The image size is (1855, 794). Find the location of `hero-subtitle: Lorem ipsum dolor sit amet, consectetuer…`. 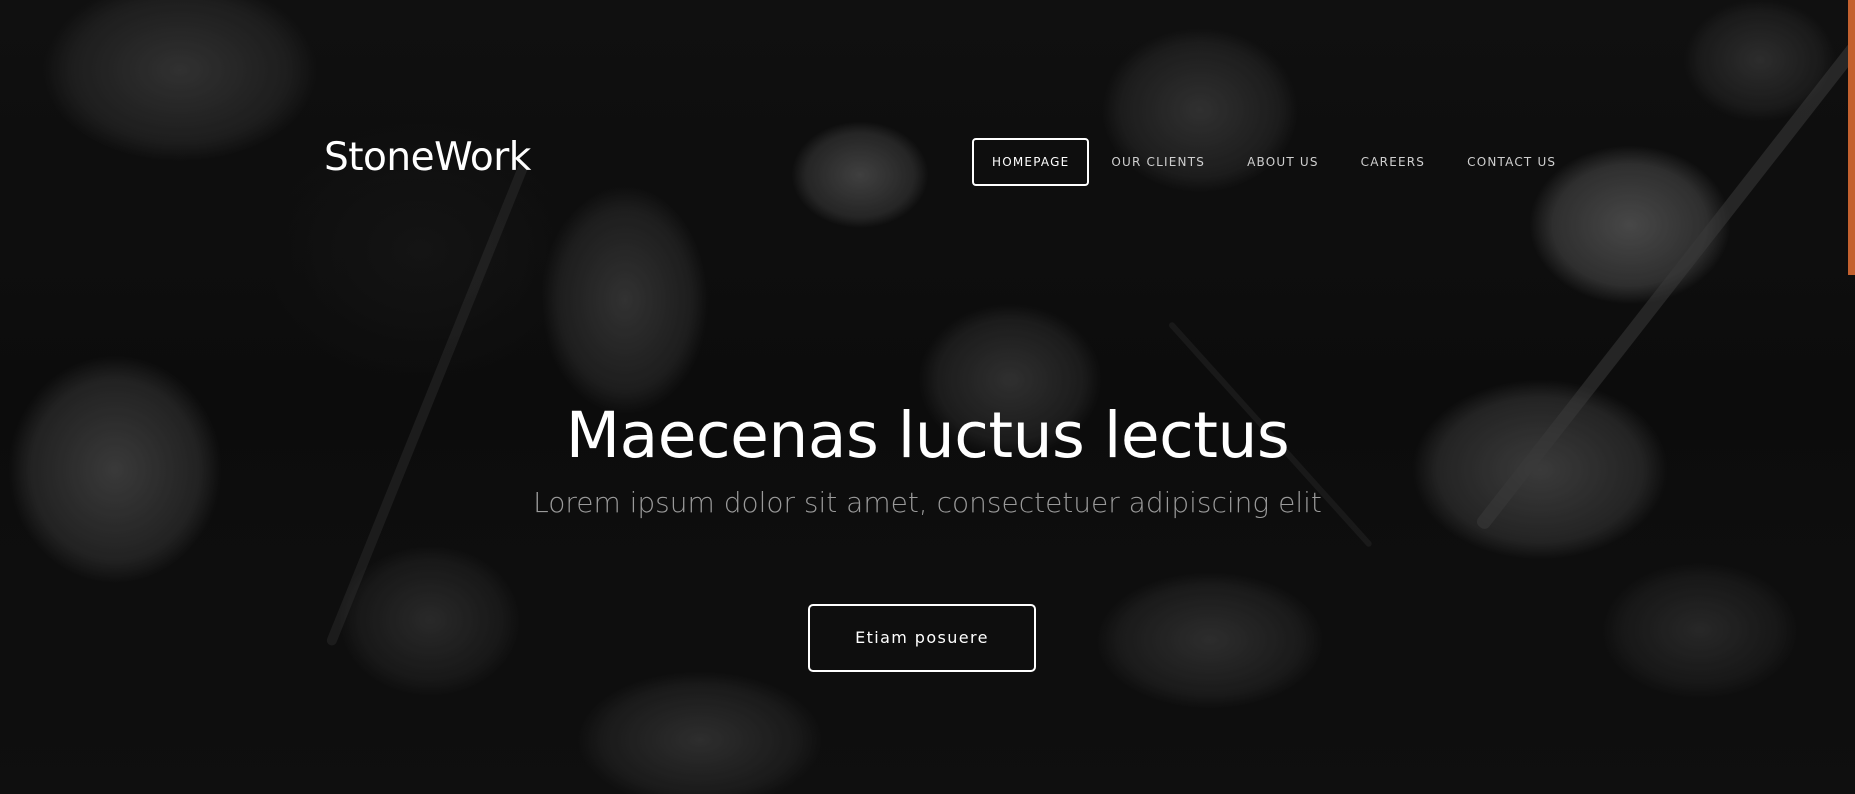

hero-subtitle: Lorem ipsum dolor sit amet, consectetuer… is located at coordinates (927, 502).